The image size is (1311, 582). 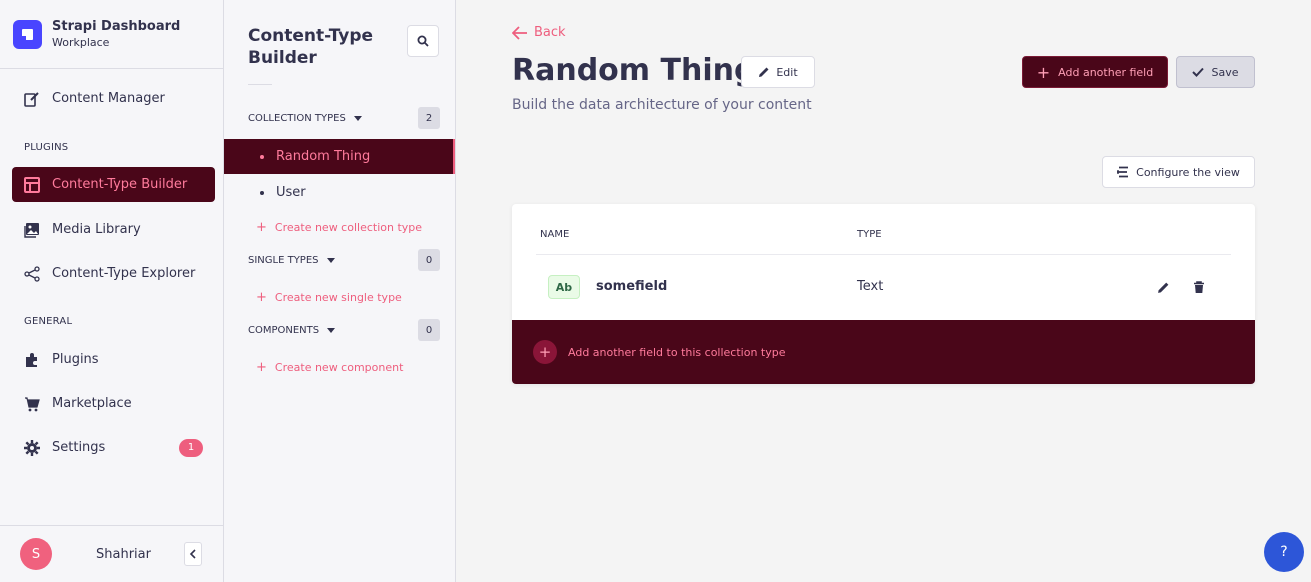 I want to click on configure-view-button: Configure the view, so click(x=1178, y=172).